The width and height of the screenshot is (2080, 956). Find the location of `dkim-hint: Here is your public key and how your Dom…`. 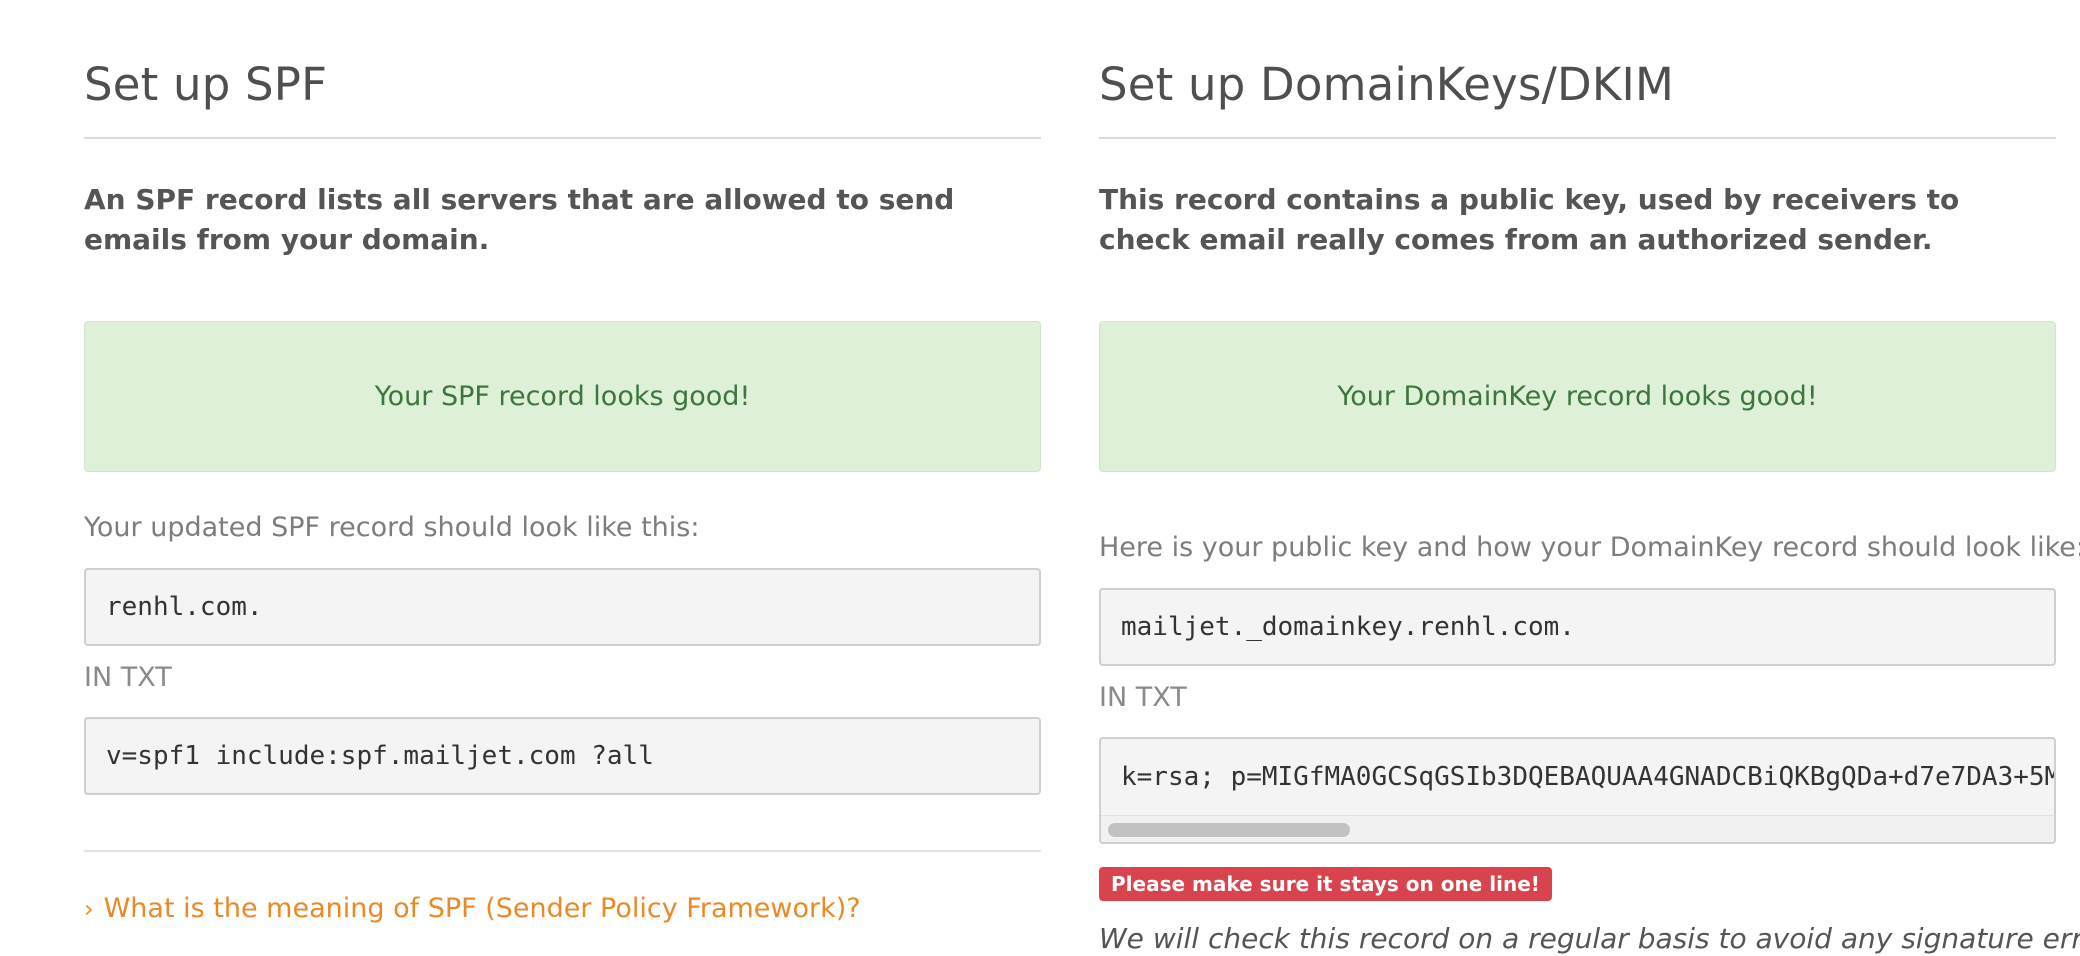

dkim-hint: Here is your public key and how your Dom… is located at coordinates (1589, 547).